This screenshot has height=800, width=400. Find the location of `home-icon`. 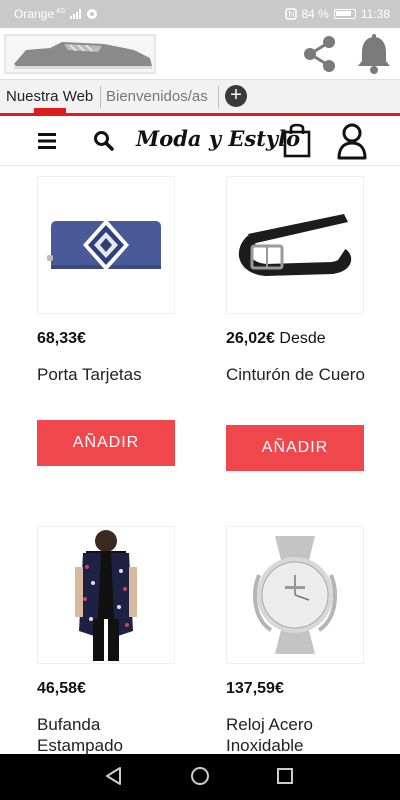

home-icon is located at coordinates (200, 776).